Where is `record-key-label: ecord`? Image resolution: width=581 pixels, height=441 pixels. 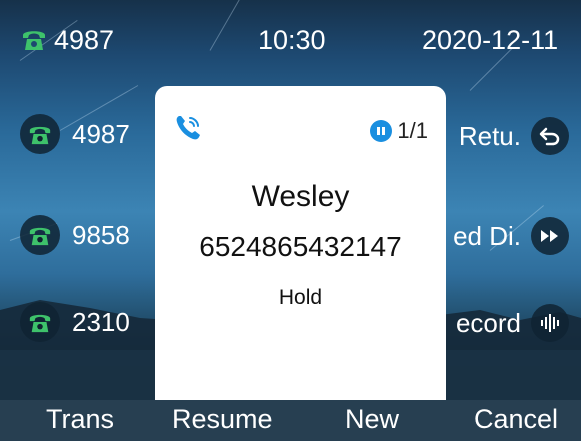
record-key-label: ecord is located at coordinates (488, 322).